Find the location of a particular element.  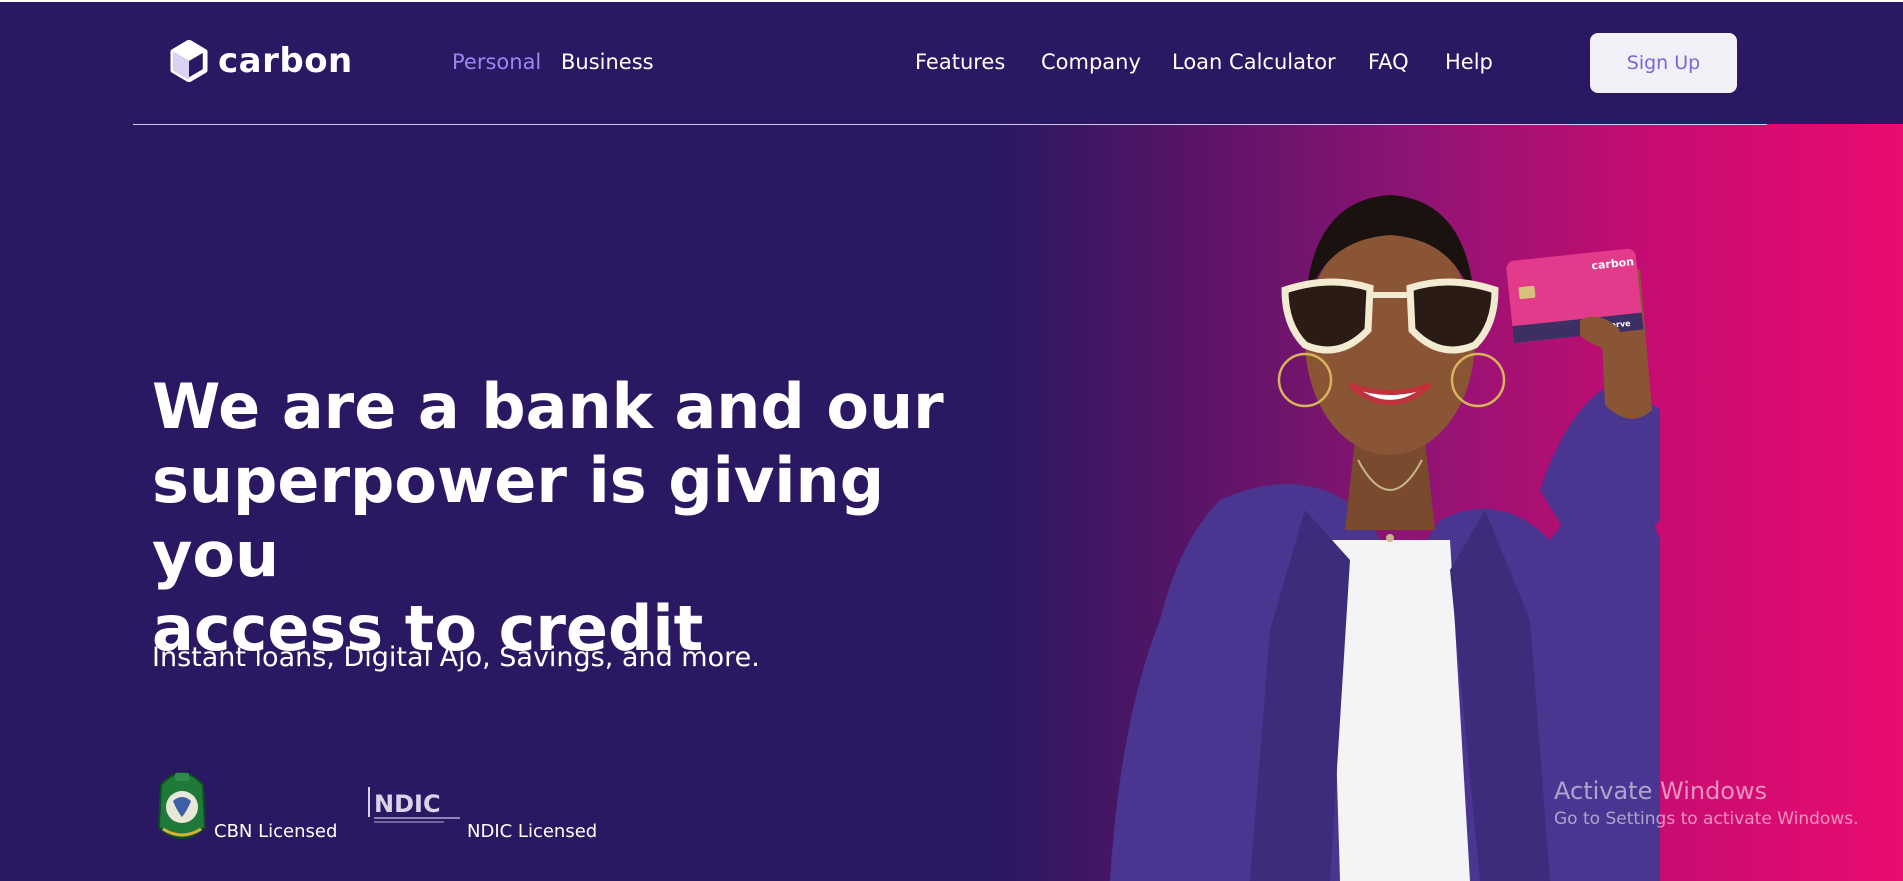

ndic-logo-text: NDIC is located at coordinates (407, 804).